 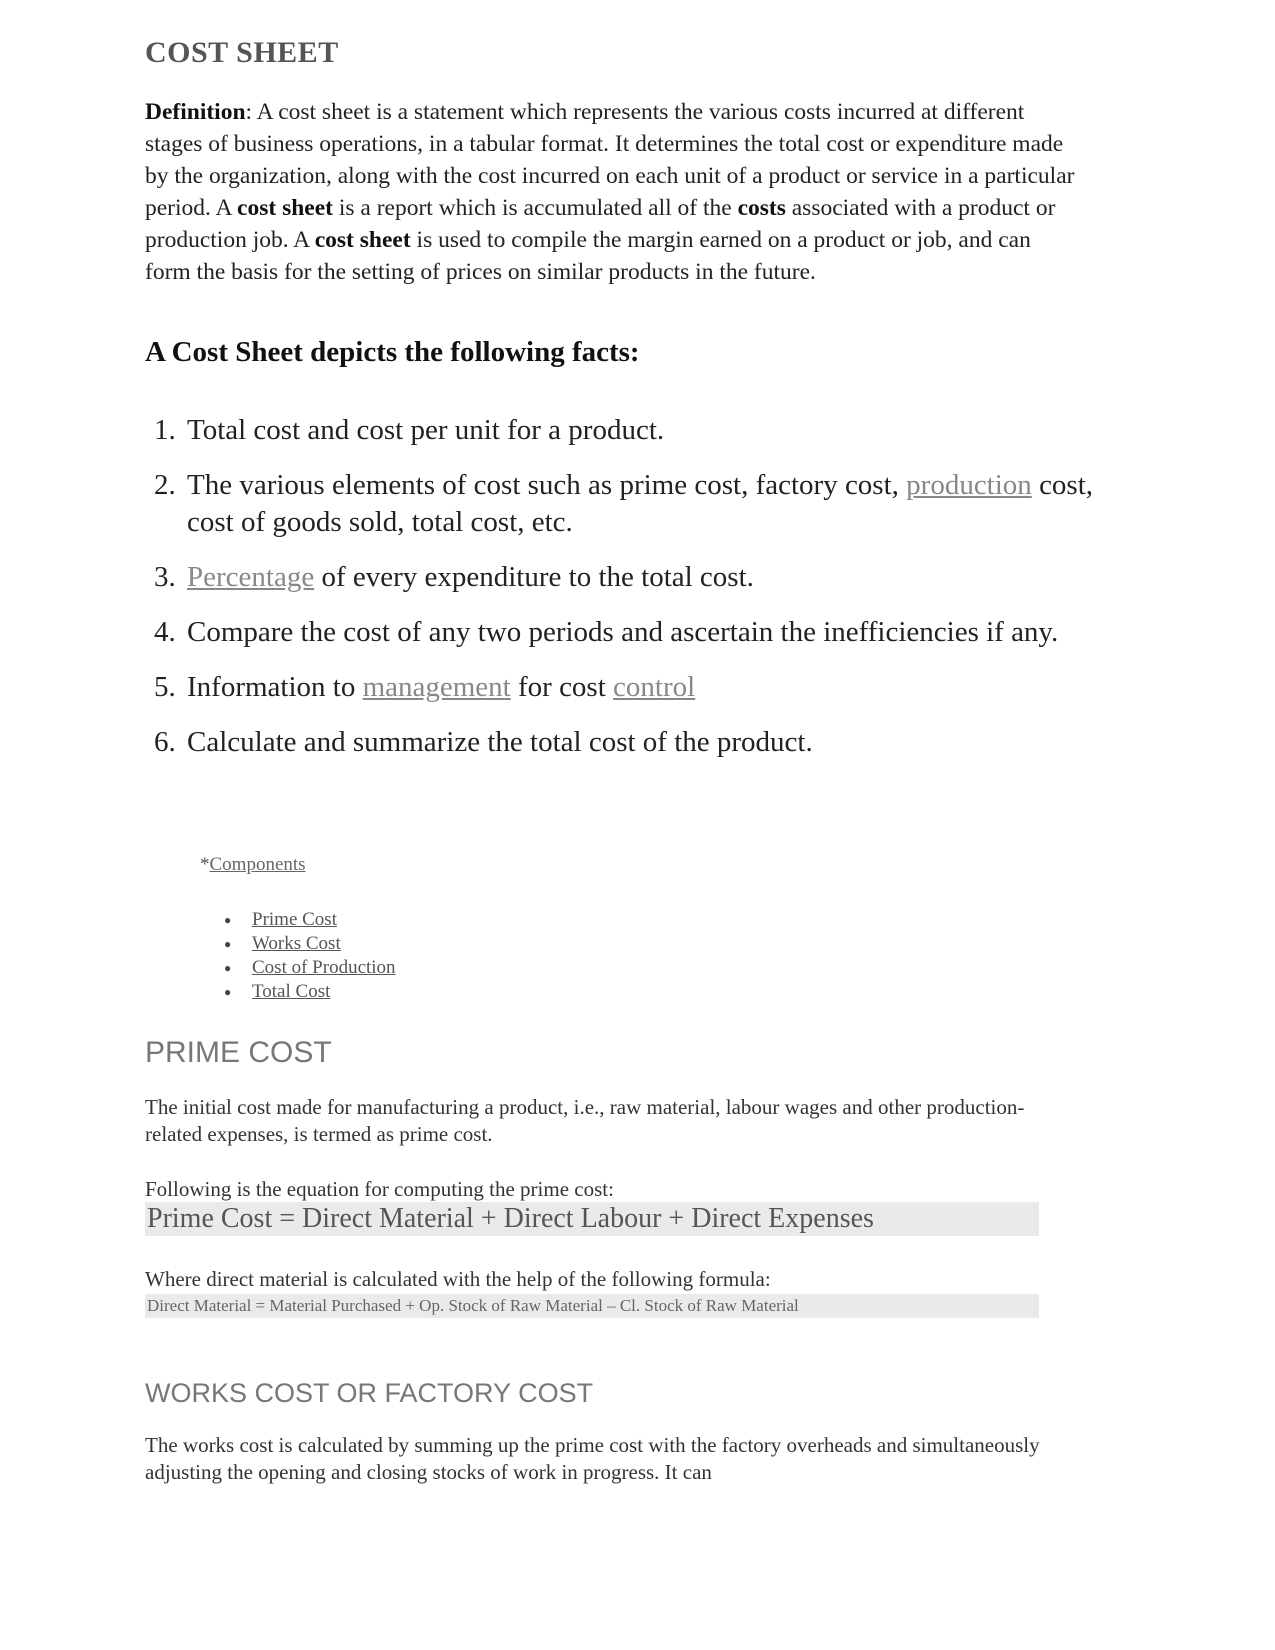 I want to click on component-item: Cost of Production, so click(x=310, y=968).